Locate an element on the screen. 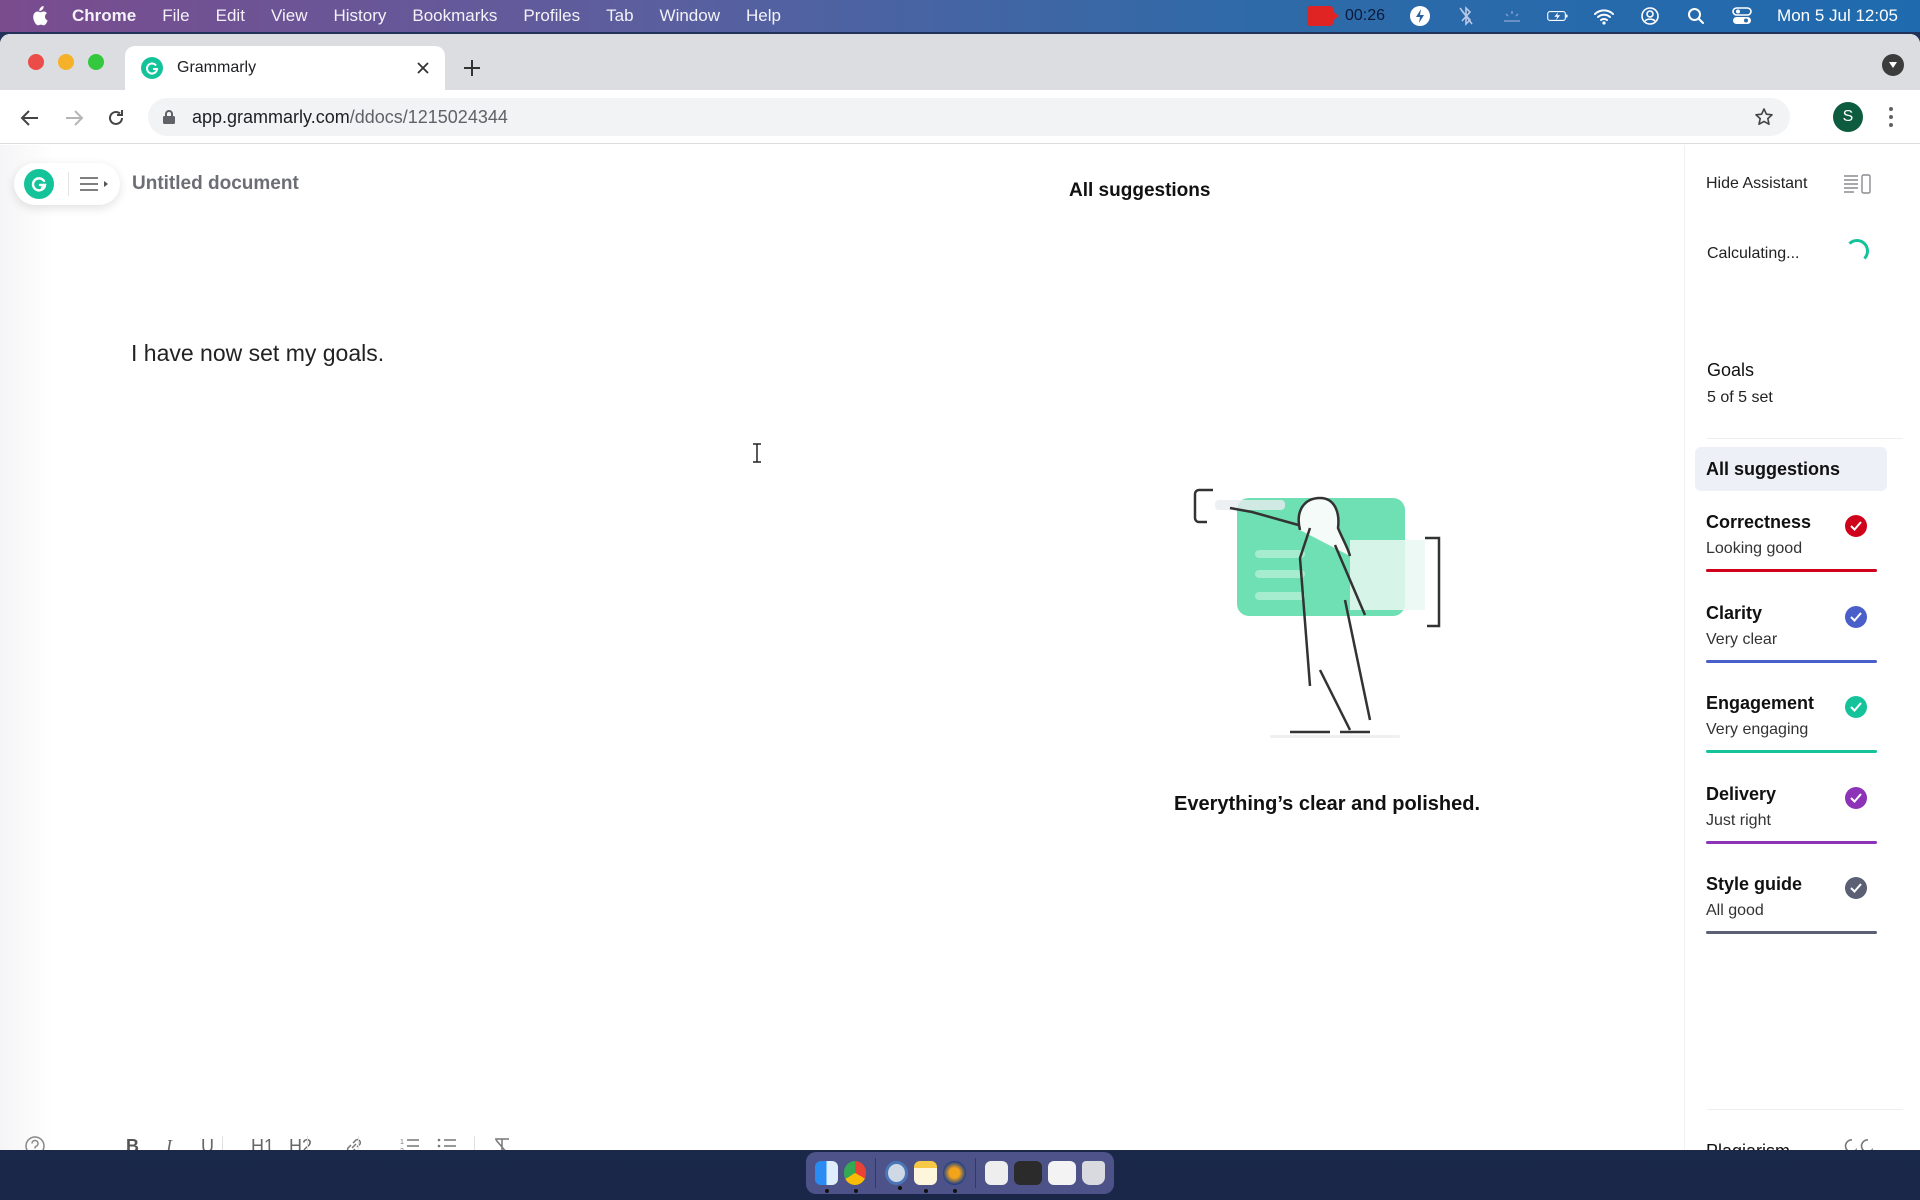  url-text: app.grammarly.com/ddocs/1215024344 is located at coordinates (972, 117).